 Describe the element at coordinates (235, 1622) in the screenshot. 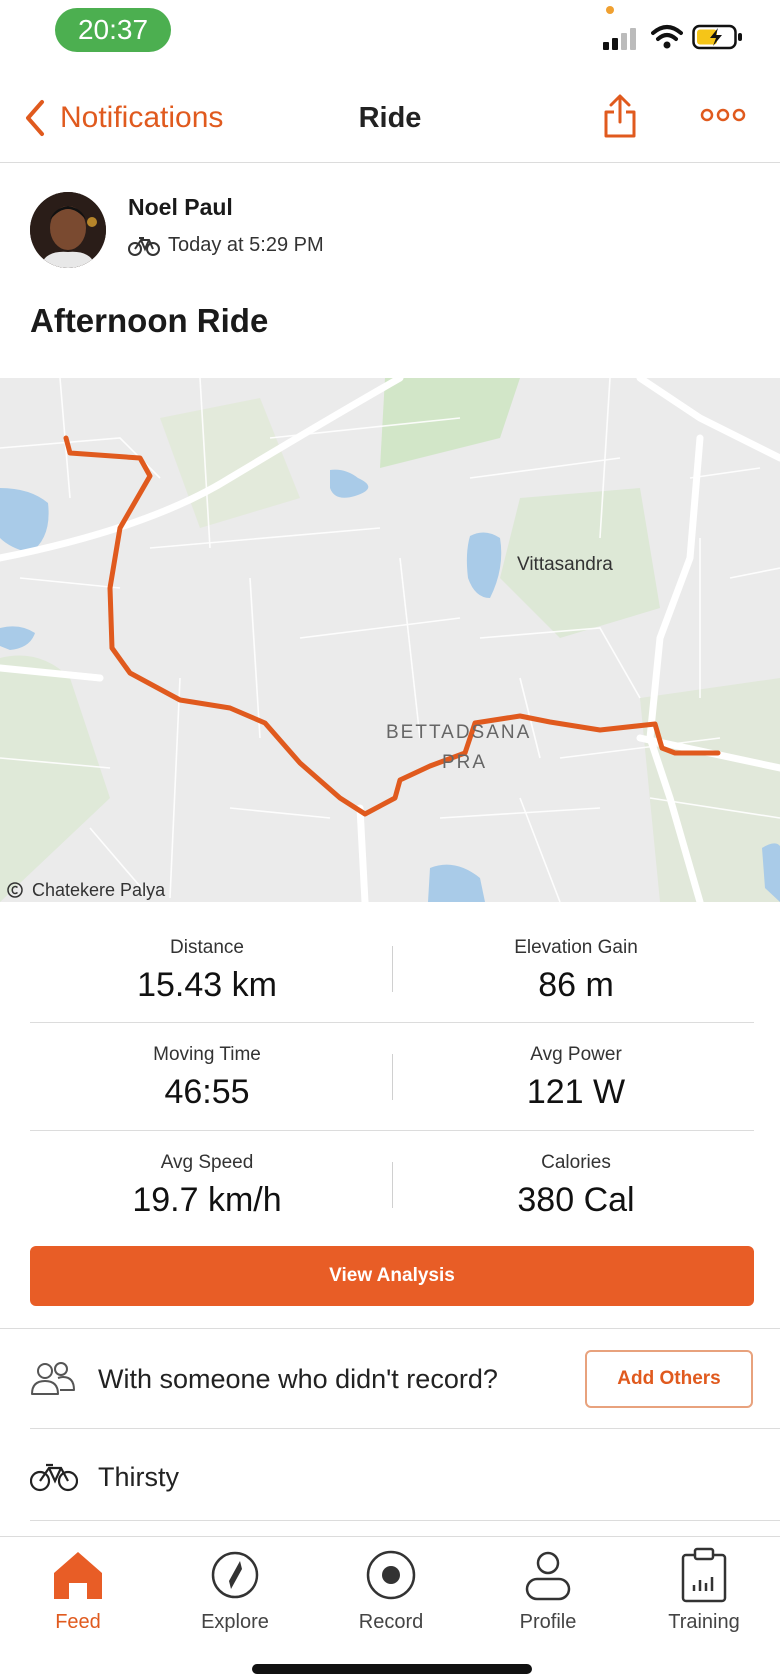

I see `tab-label-explore: Explore` at that location.